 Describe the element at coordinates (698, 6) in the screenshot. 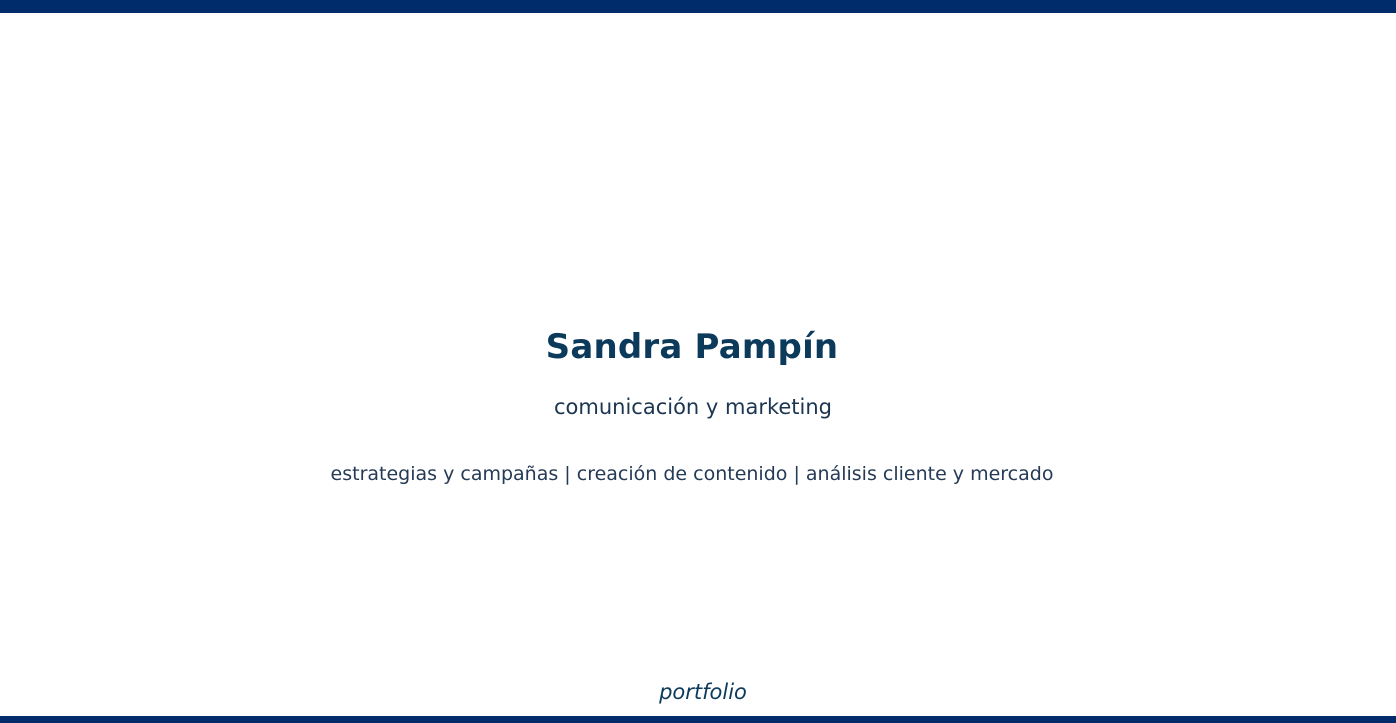

I see `top-brand-bar` at that location.